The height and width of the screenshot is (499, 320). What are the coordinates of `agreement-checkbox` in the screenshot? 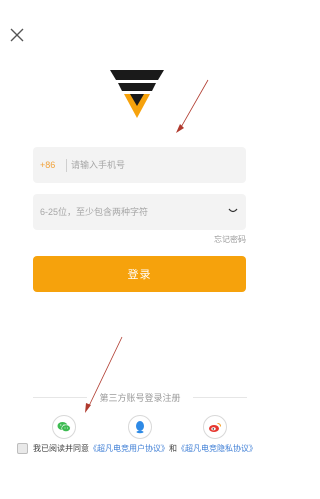 It's located at (22, 448).